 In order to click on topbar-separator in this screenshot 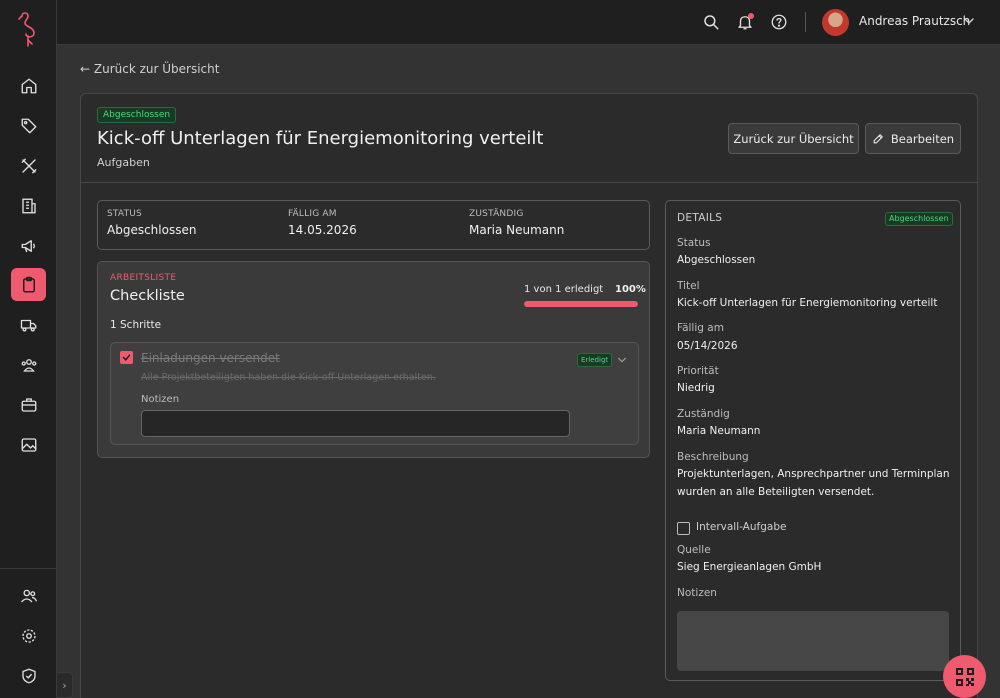, I will do `click(805, 22)`.